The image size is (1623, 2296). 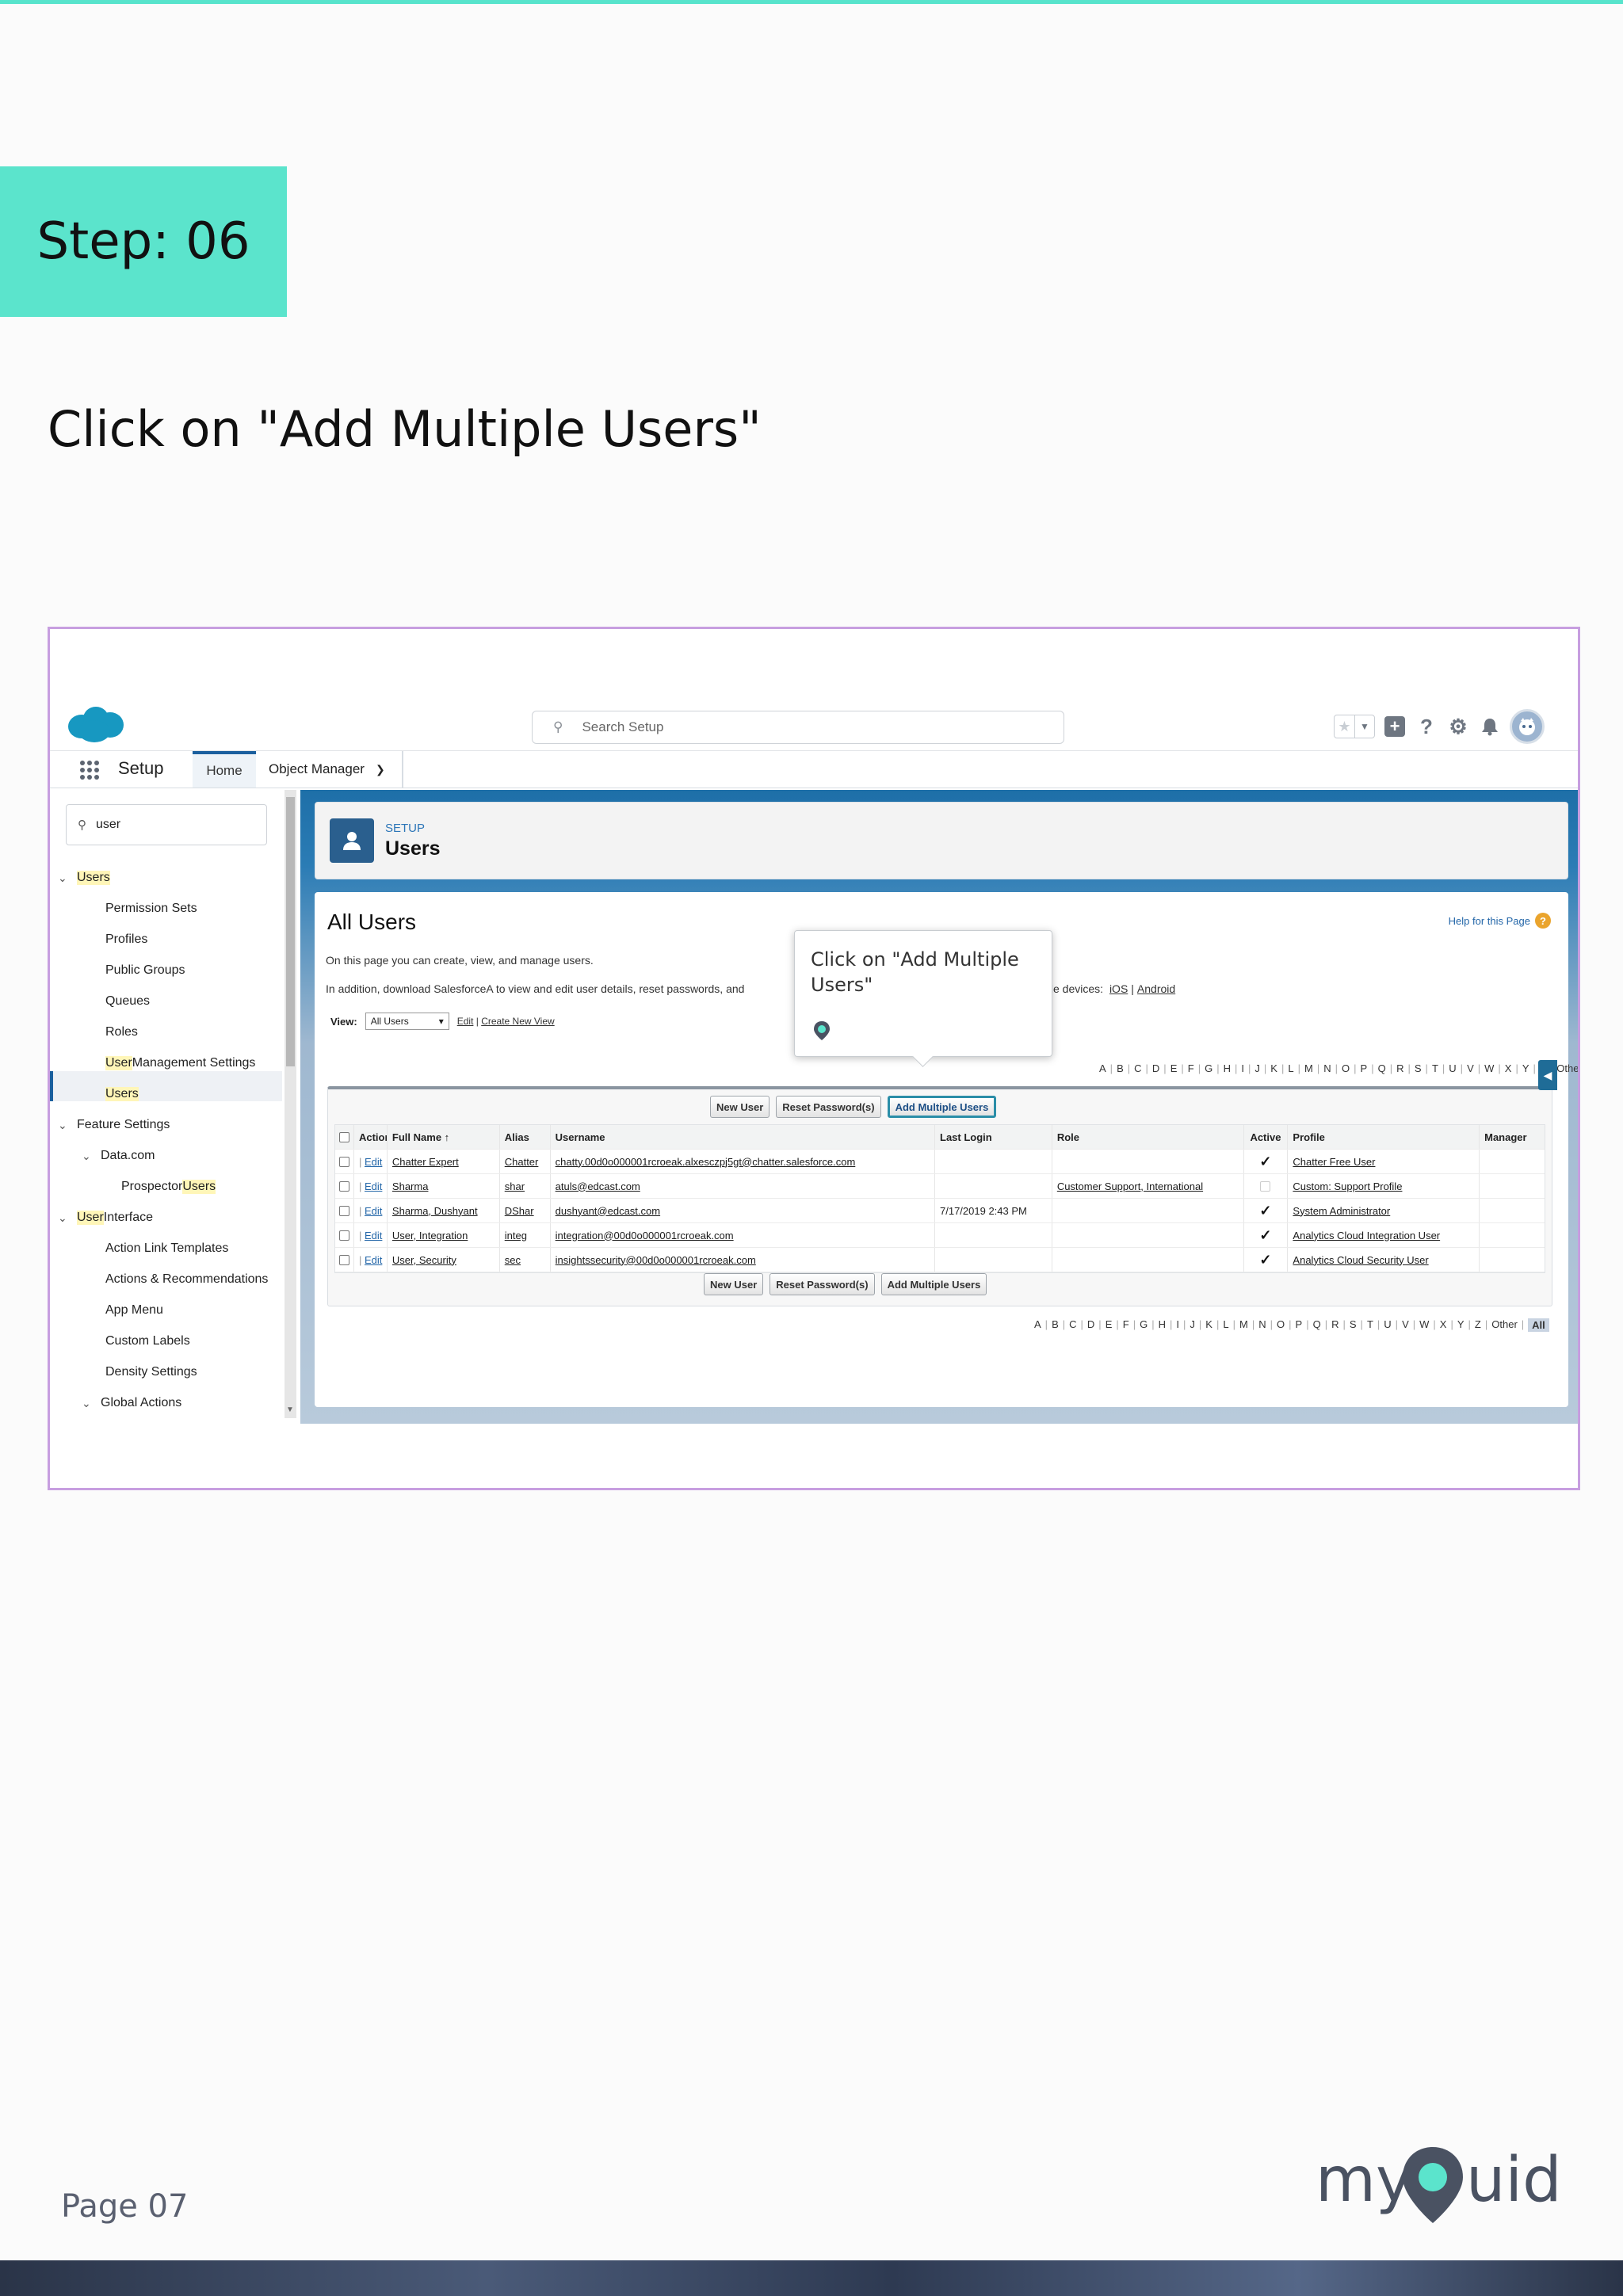 I want to click on full-name-link: Sharma, so click(x=411, y=1186).